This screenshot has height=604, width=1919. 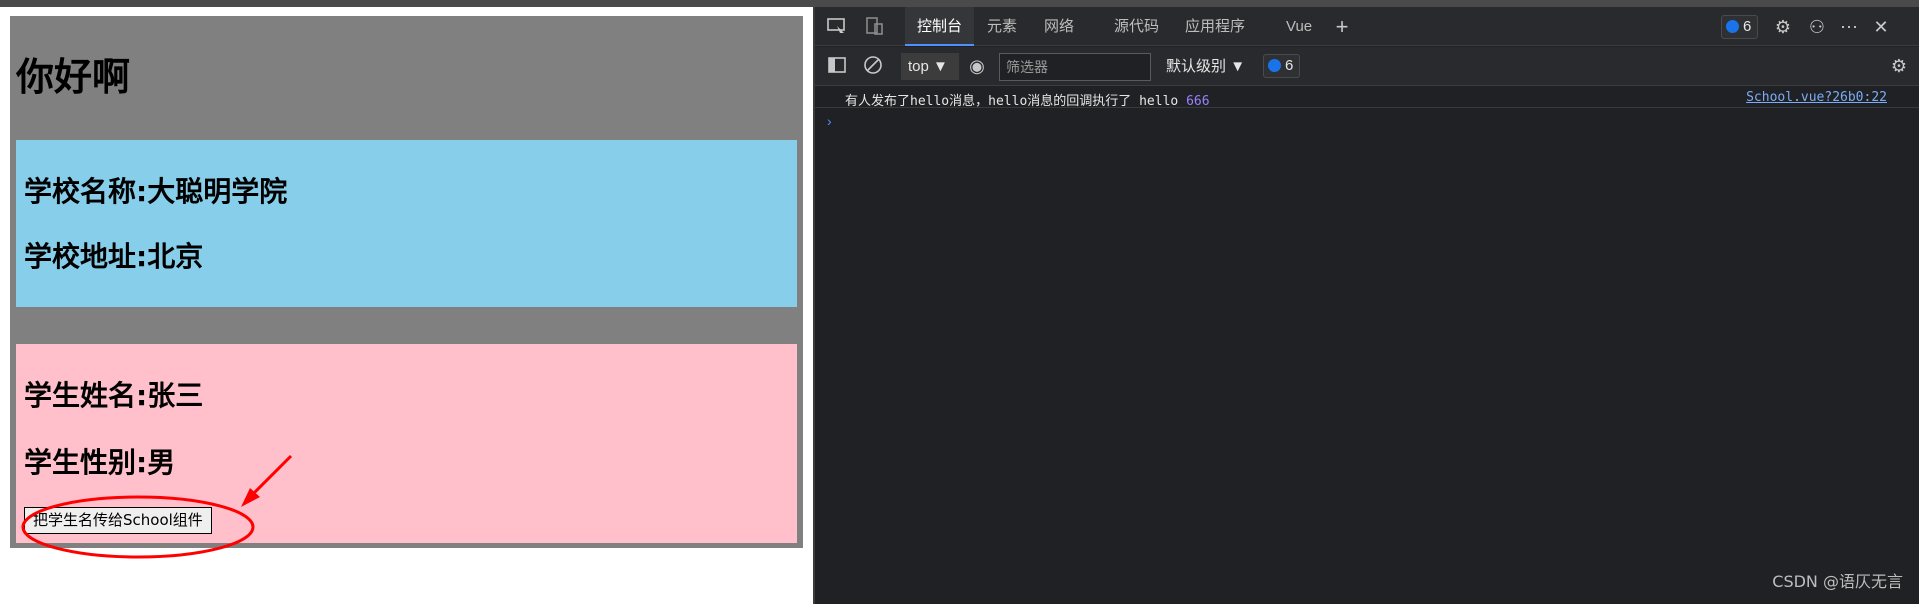 I want to click on device-toolbar-icon, so click(x=875, y=27).